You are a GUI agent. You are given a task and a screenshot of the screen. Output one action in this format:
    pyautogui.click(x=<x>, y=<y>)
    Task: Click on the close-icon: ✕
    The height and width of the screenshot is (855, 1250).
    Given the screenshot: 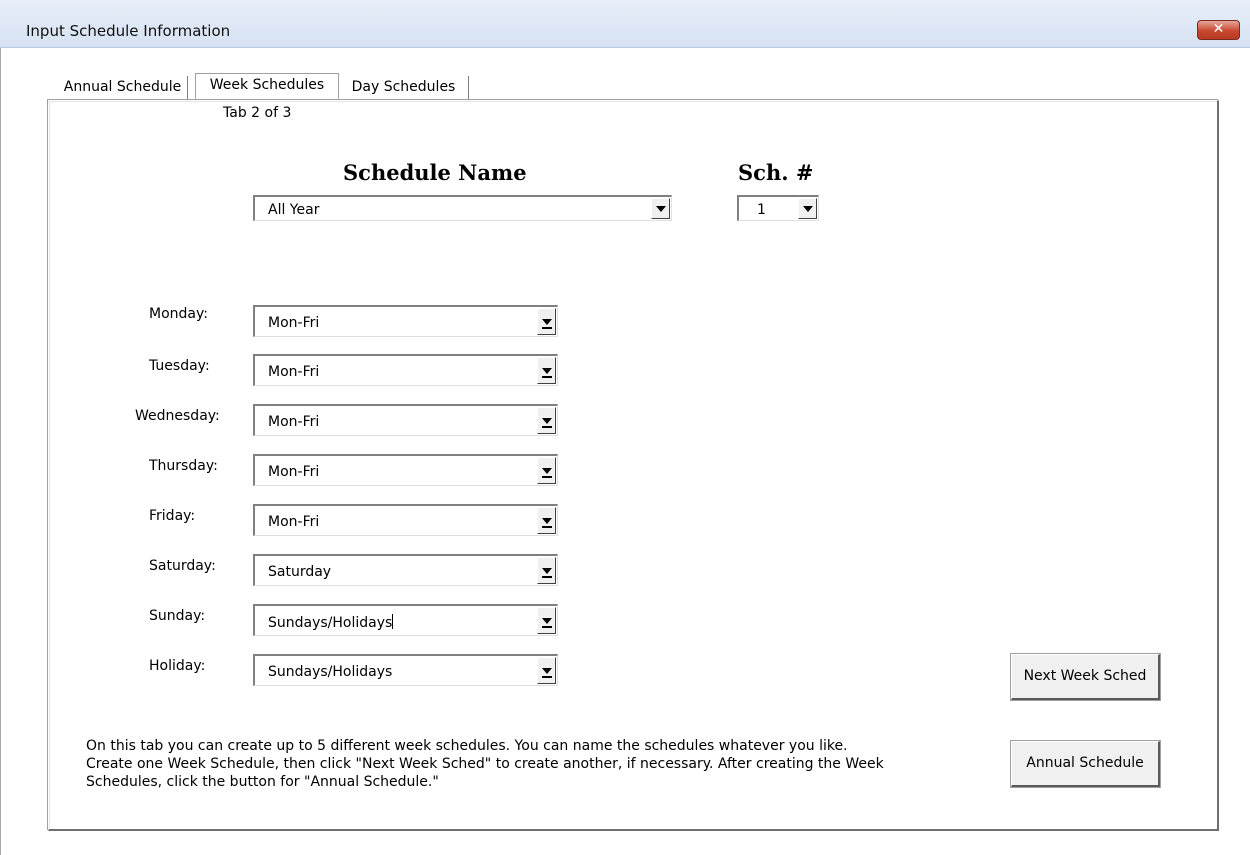 What is the action you would take?
    pyautogui.click(x=1218, y=29)
    